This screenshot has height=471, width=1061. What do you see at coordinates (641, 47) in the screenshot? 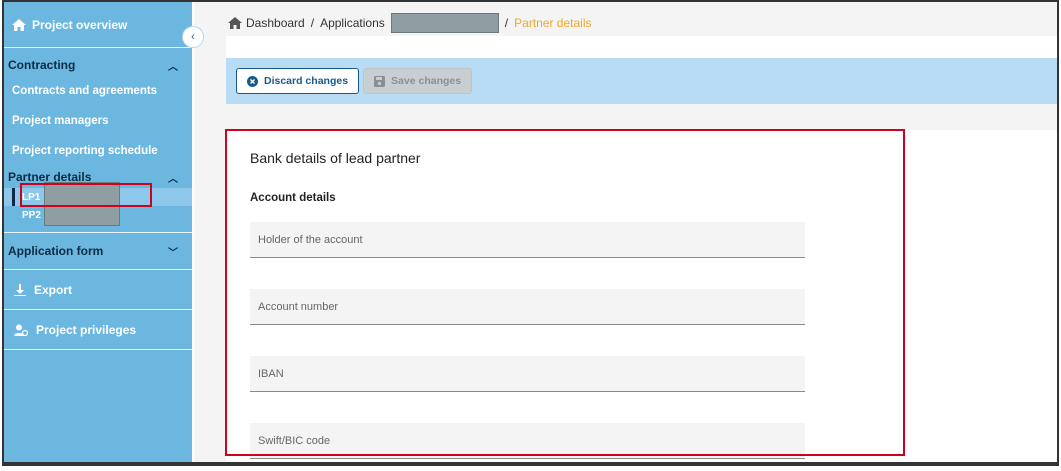
I see `header-card` at bounding box center [641, 47].